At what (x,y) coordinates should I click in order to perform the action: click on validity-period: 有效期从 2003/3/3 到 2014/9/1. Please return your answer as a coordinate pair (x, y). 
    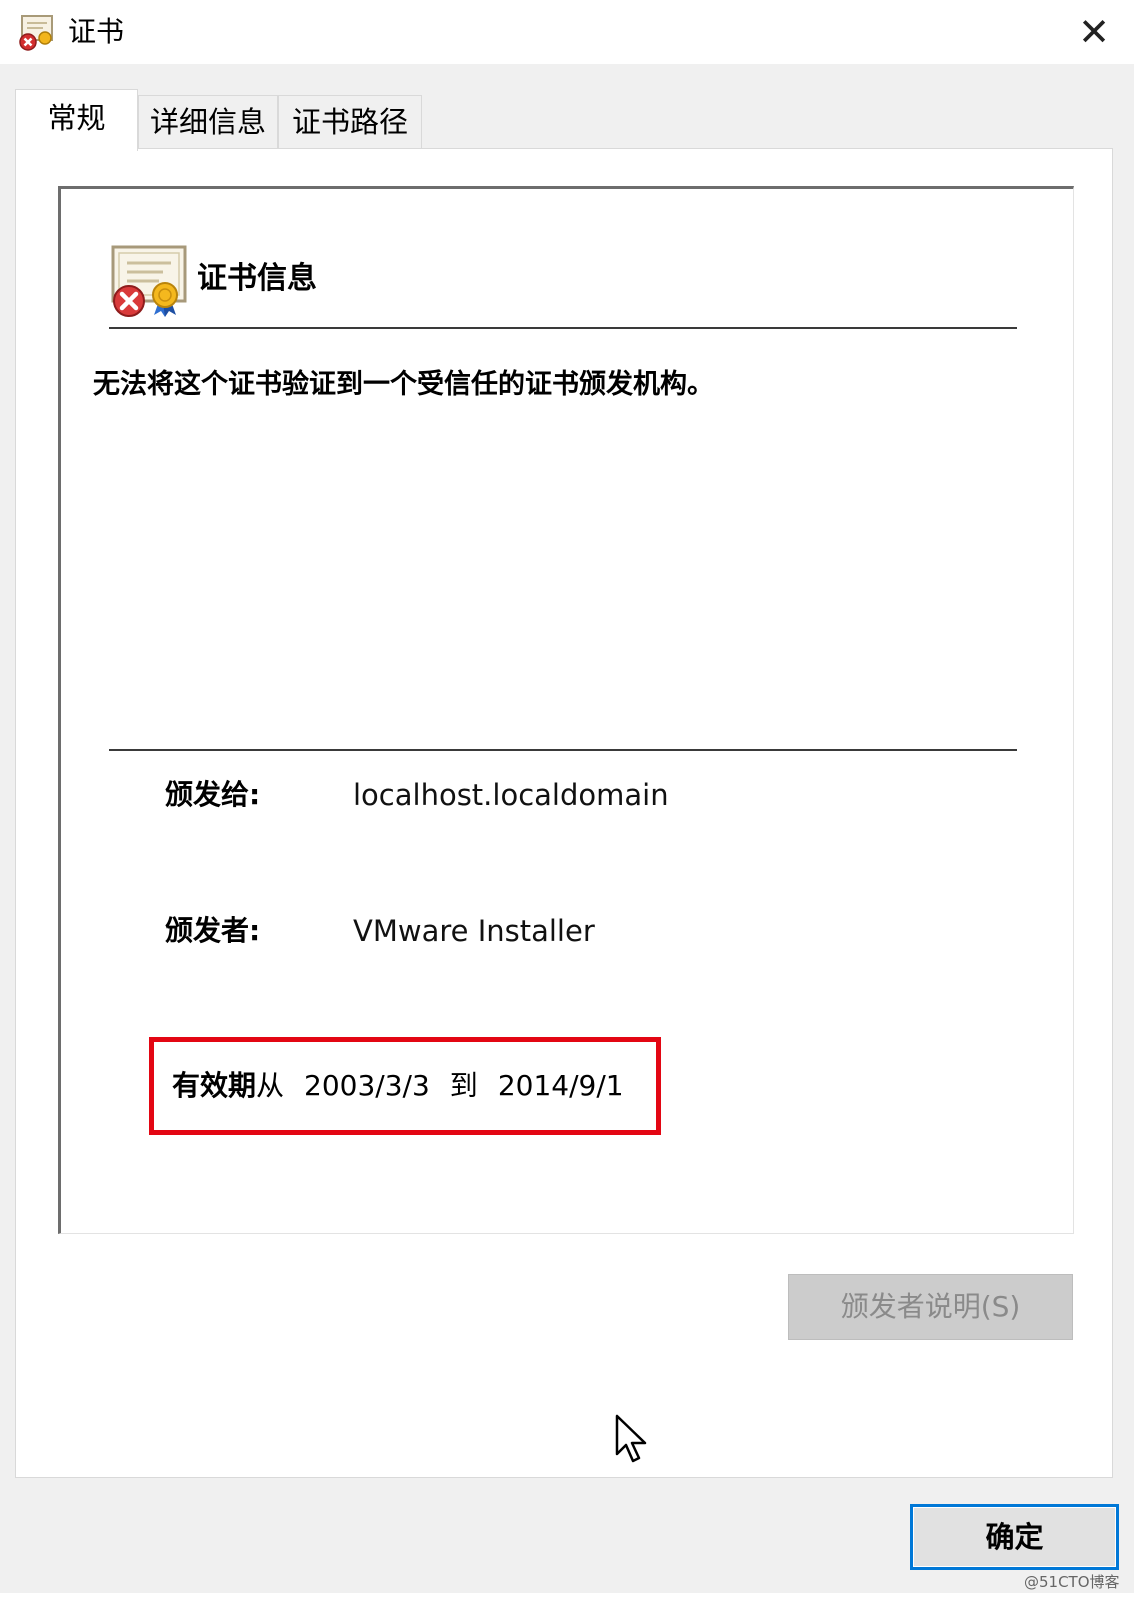
    Looking at the image, I should click on (398, 1086).